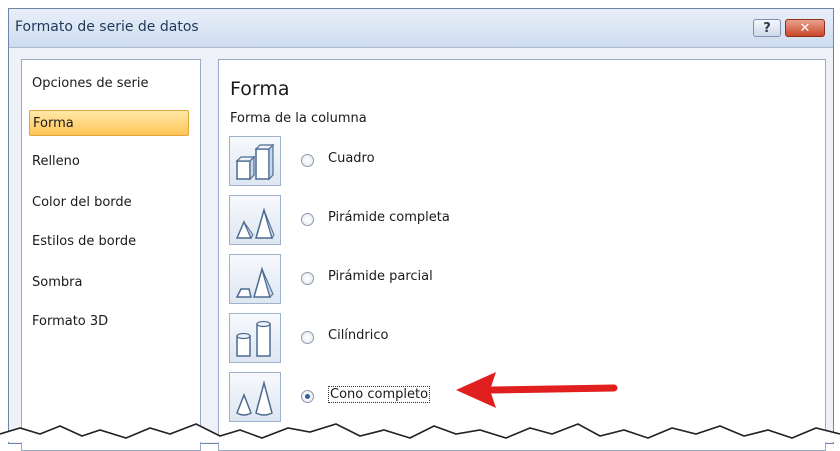  Describe the element at coordinates (479, 162) in the screenshot. I see `shape-option-cuadro: Cuadro` at that location.